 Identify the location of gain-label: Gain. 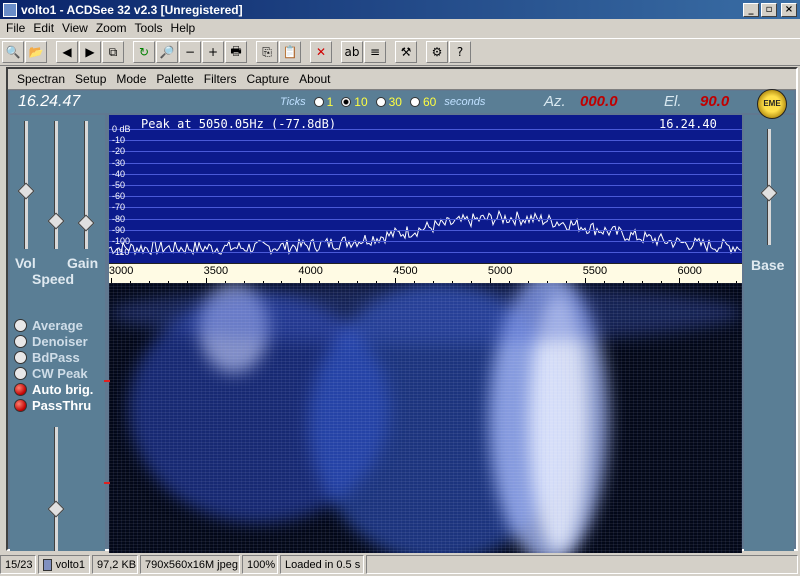
(83, 263).